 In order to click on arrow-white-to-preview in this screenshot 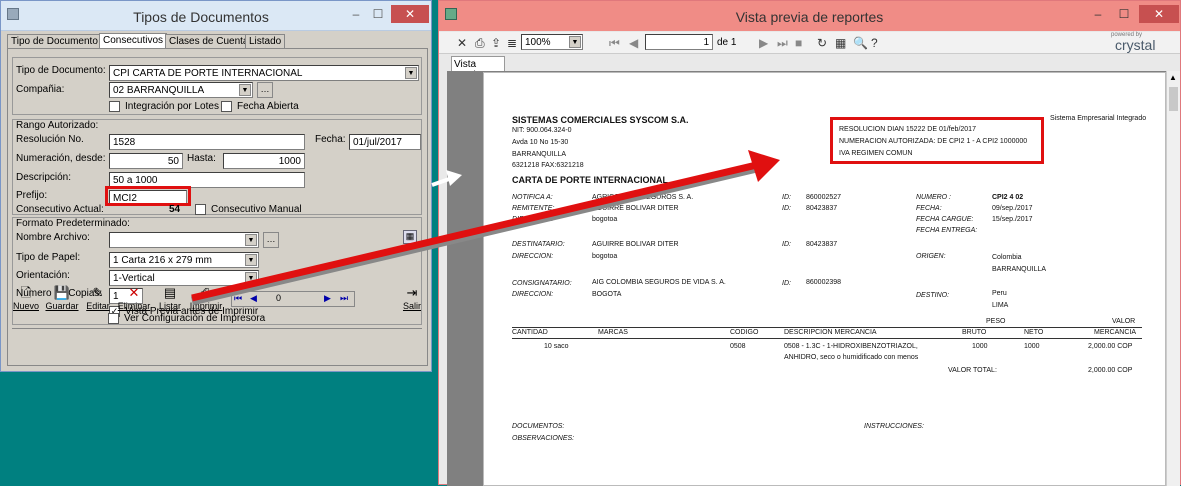, I will do `click(446, 178)`.